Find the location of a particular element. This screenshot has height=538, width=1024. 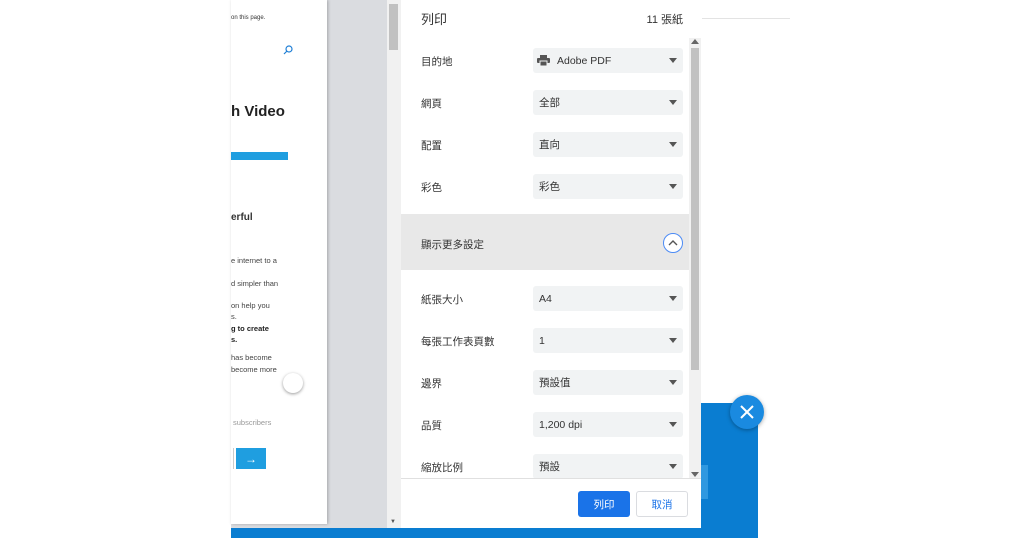

paper-size-value: A4 is located at coordinates (545, 298).